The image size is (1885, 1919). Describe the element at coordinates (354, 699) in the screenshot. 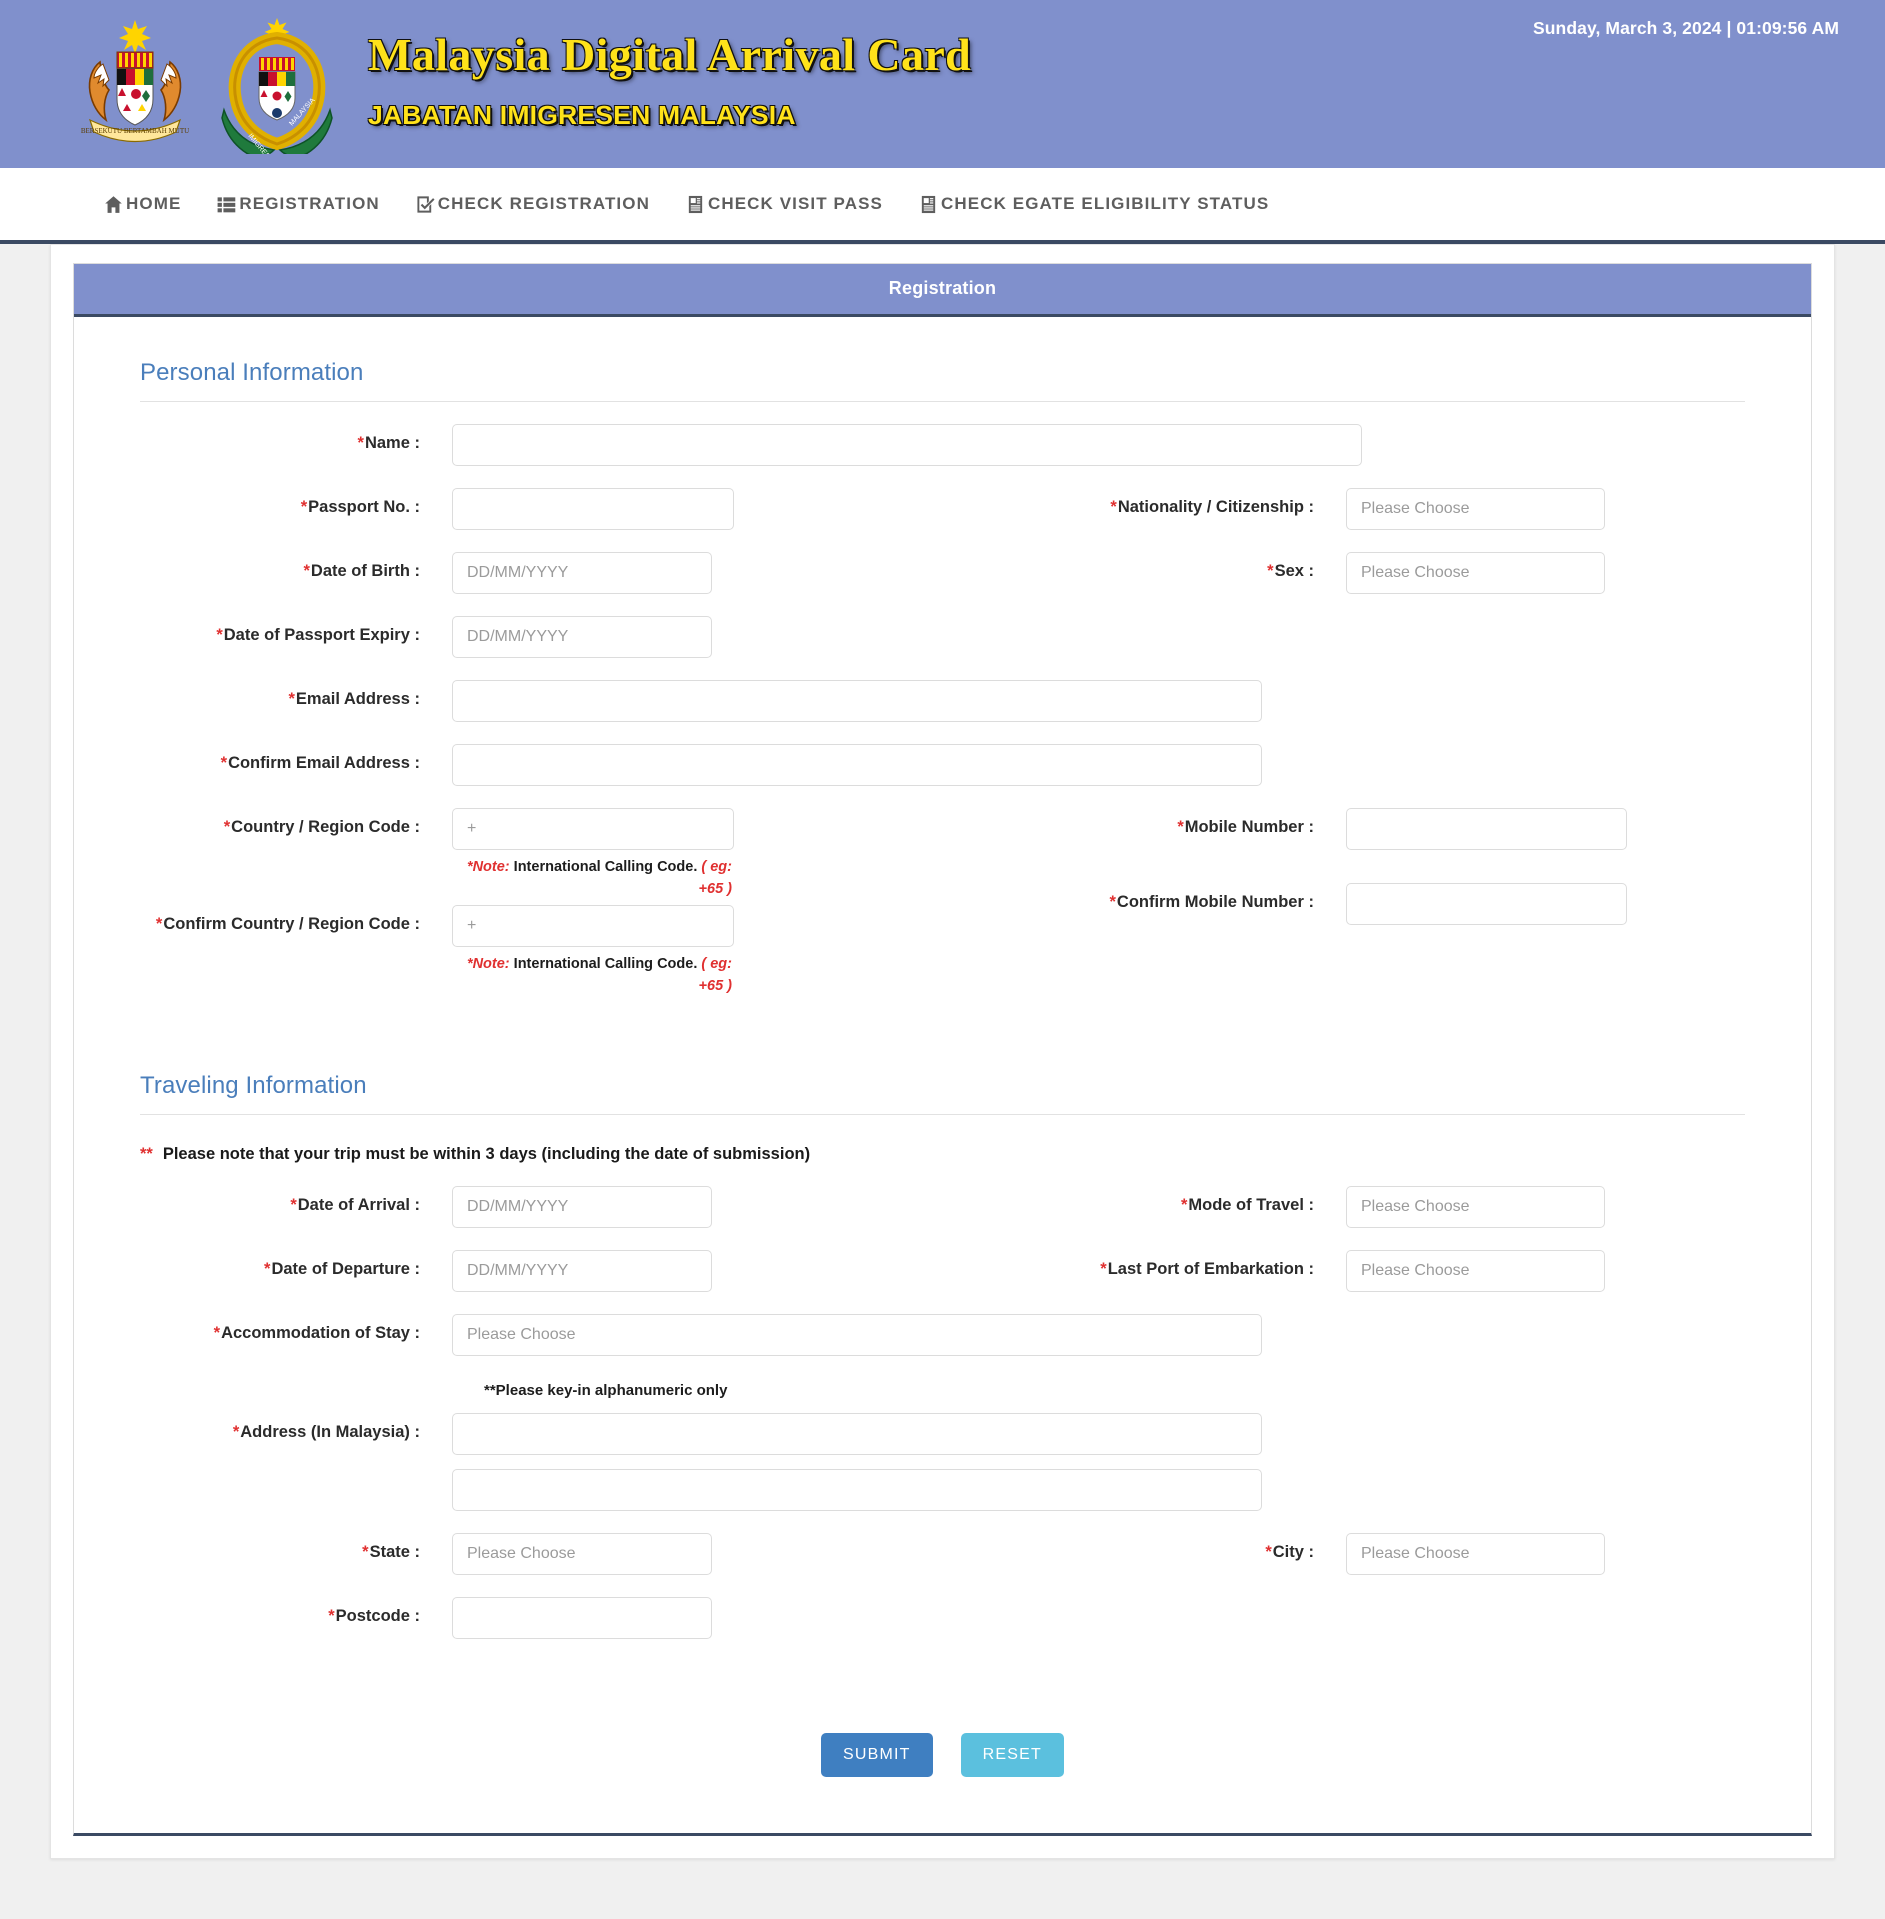

I see `label-email-address: *Email Address :` at that location.